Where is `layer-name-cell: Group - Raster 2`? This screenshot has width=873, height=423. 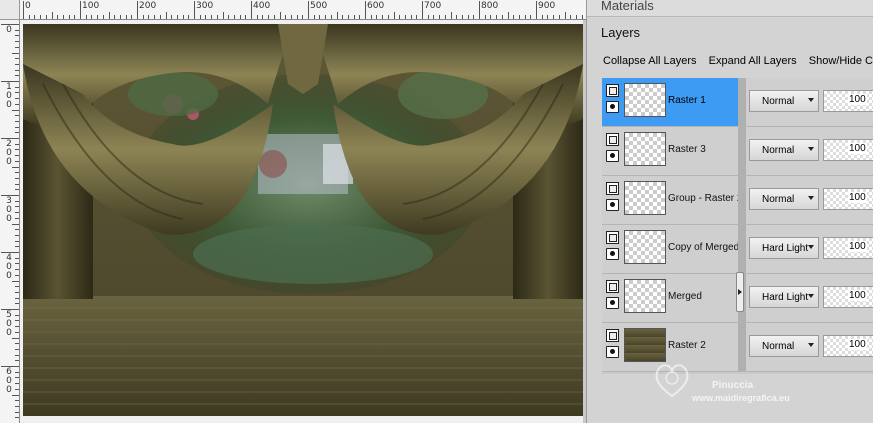
layer-name-cell: Group - Raster 2 is located at coordinates (672, 200).